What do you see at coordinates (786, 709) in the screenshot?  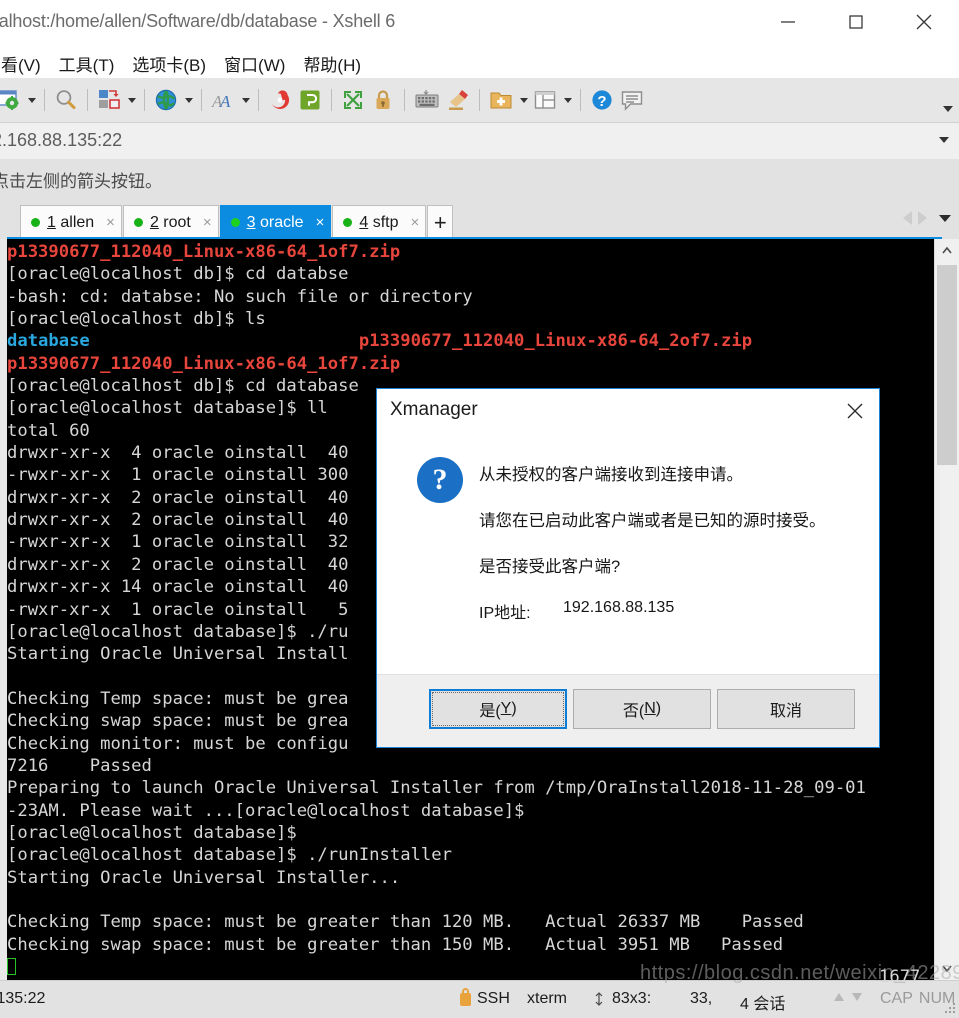 I see `dialog-cancel-button: 取消` at bounding box center [786, 709].